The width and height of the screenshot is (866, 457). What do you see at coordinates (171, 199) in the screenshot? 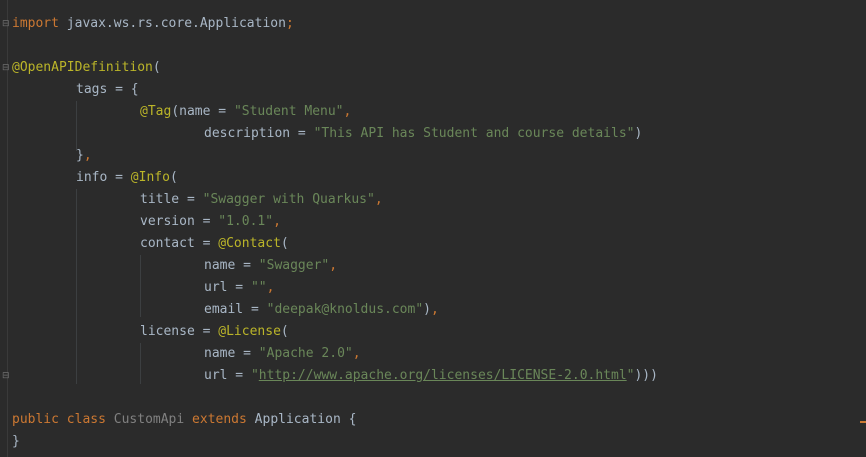
I see `title-key: title =` at bounding box center [171, 199].